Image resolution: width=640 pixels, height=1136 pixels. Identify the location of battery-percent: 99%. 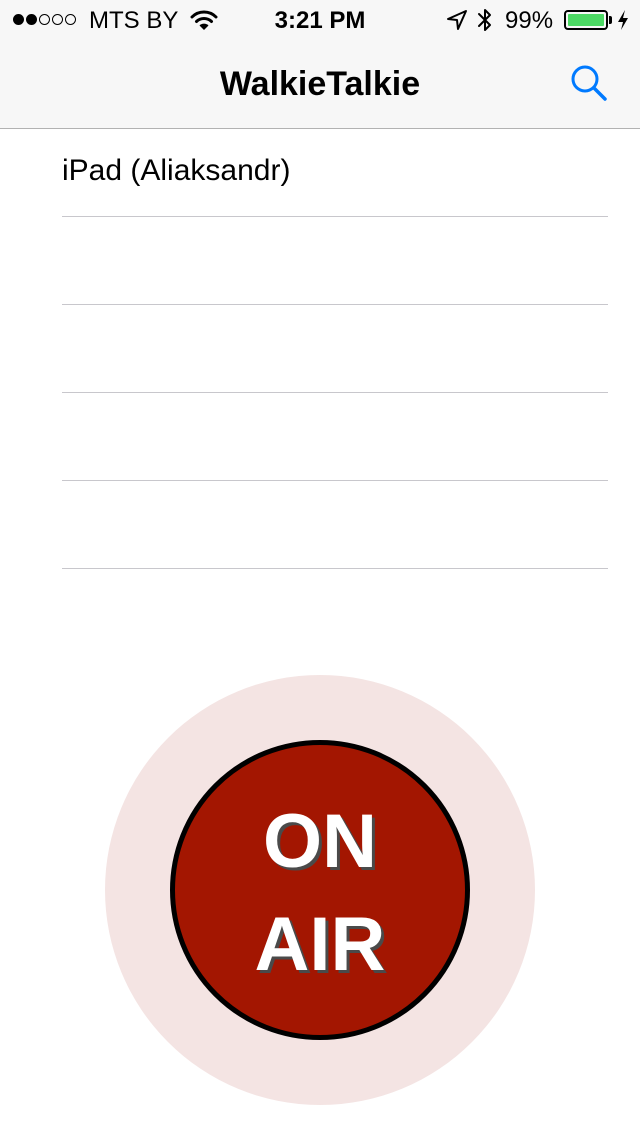
(529, 20).